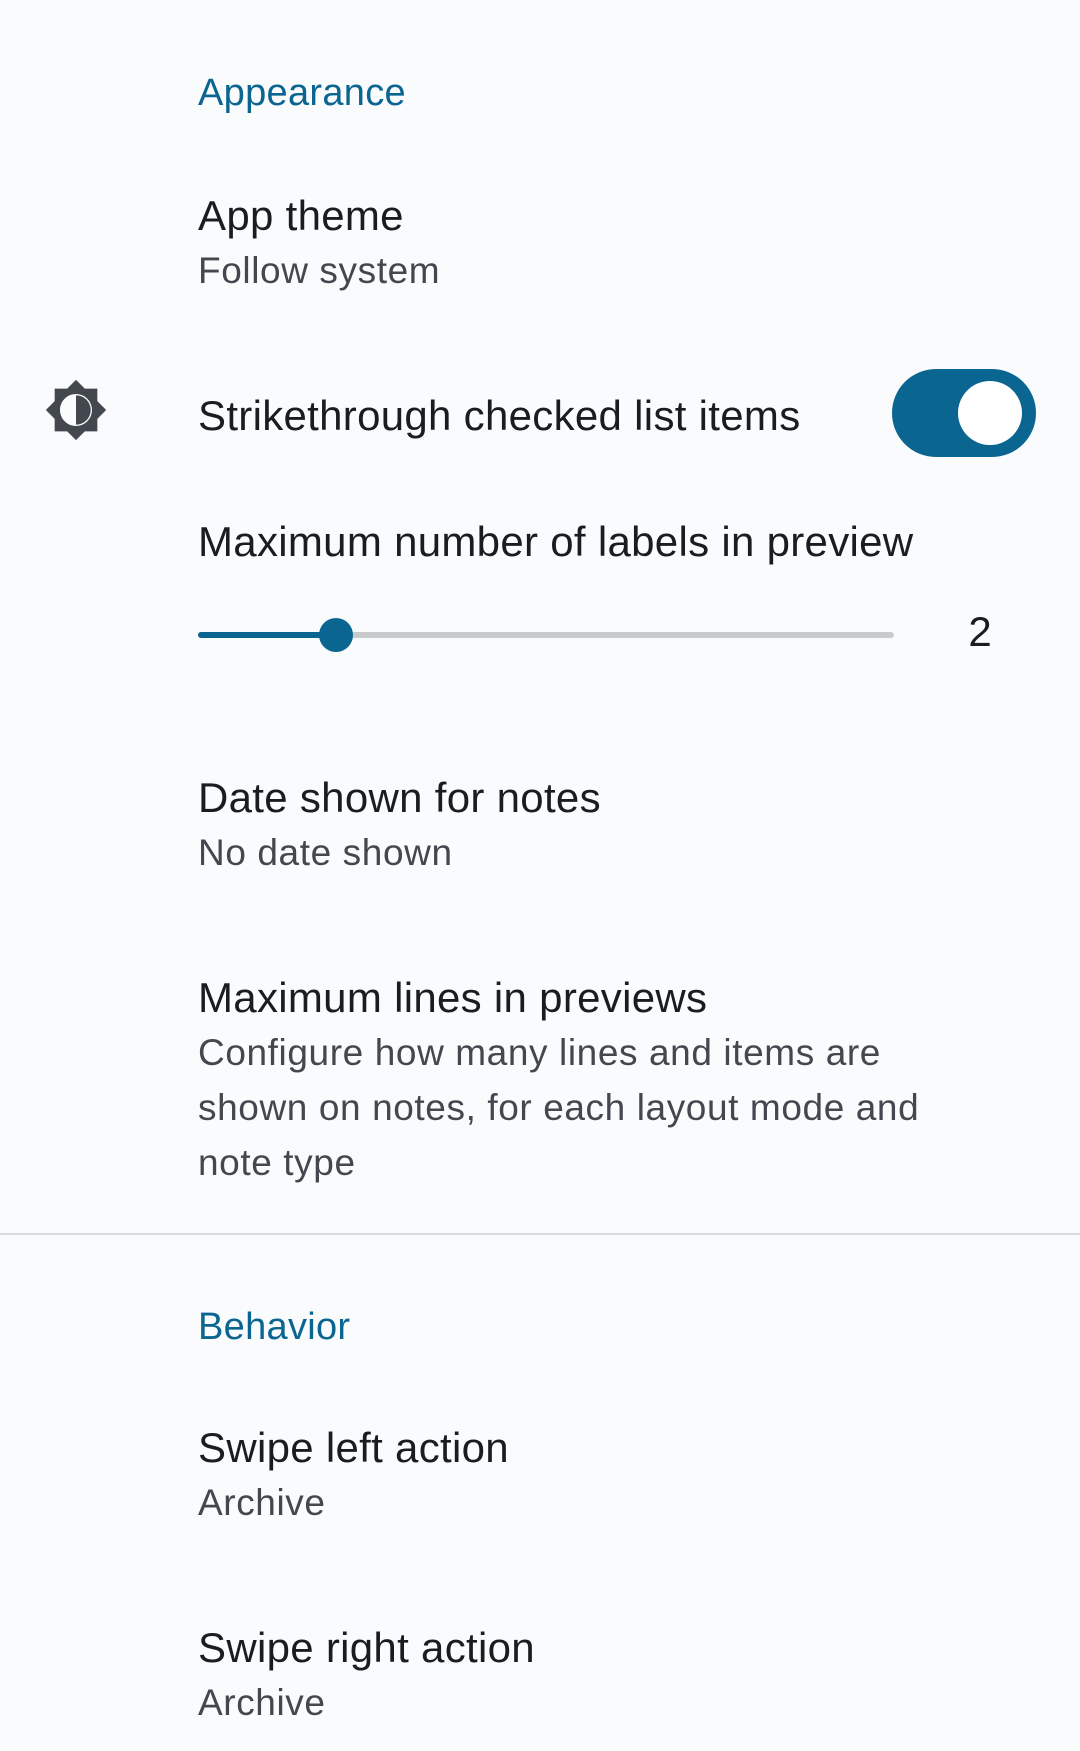 Image resolution: width=1080 pixels, height=1751 pixels. I want to click on toggle-thumb, so click(990, 413).